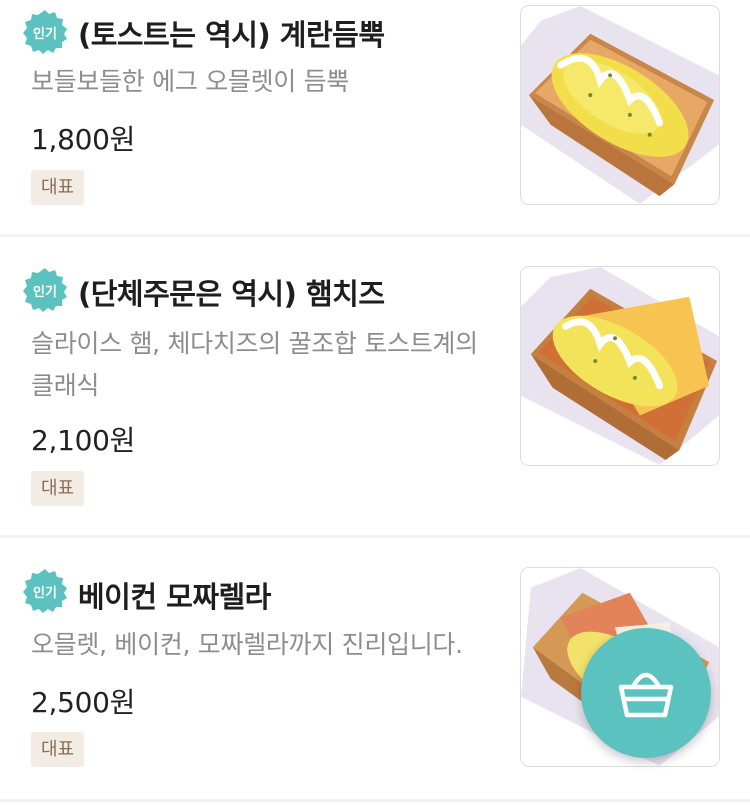  What do you see at coordinates (620, 366) in the screenshot?
I see `ham-cheese-toast-photo` at bounding box center [620, 366].